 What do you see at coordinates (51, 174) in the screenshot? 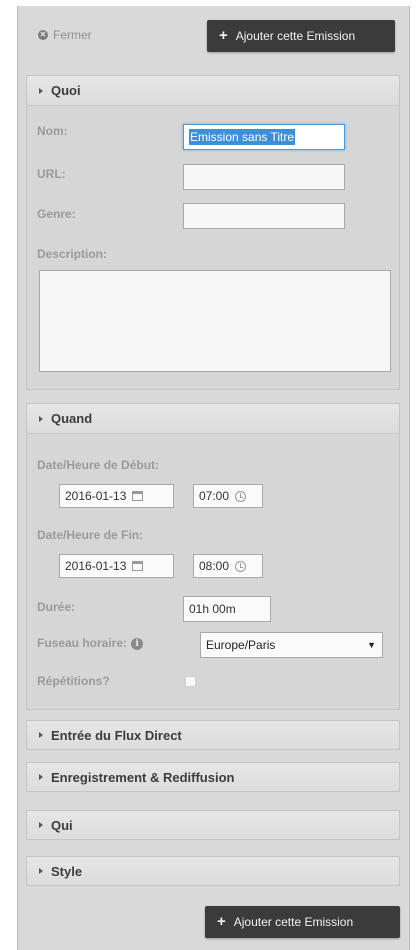
I see `url-label: URL:` at bounding box center [51, 174].